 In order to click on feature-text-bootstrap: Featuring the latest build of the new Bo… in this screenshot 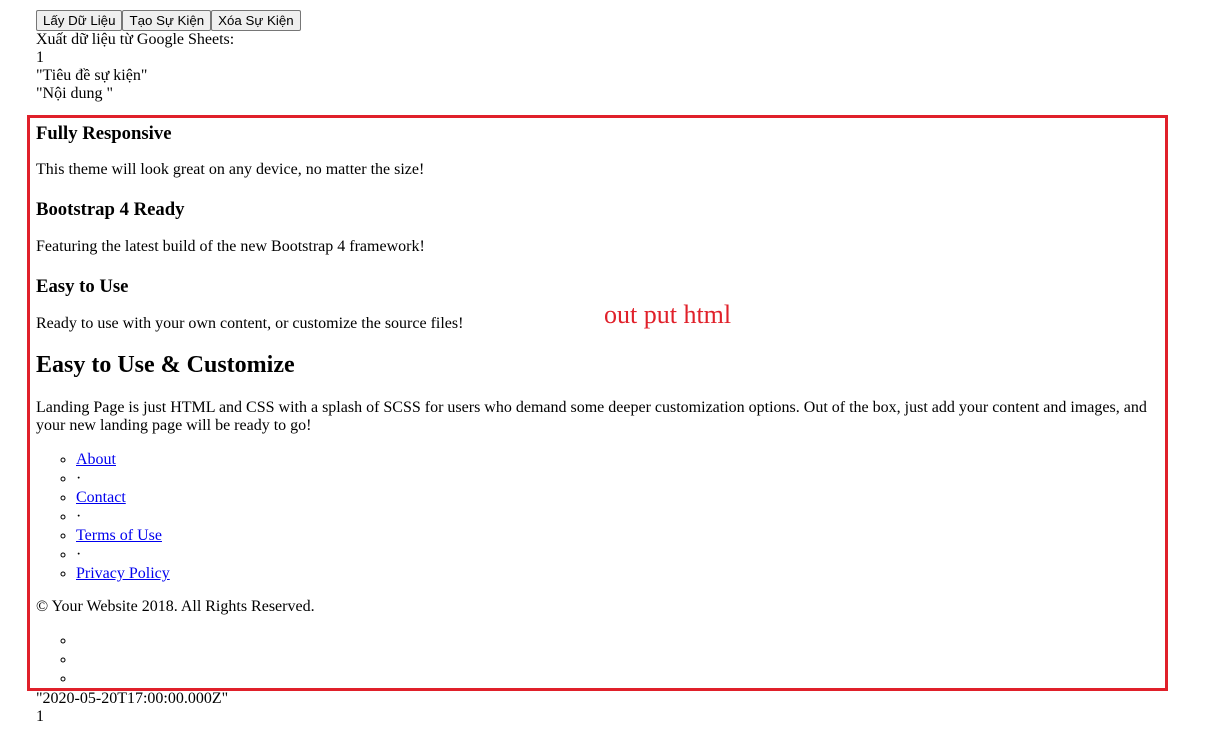, I will do `click(230, 246)`.